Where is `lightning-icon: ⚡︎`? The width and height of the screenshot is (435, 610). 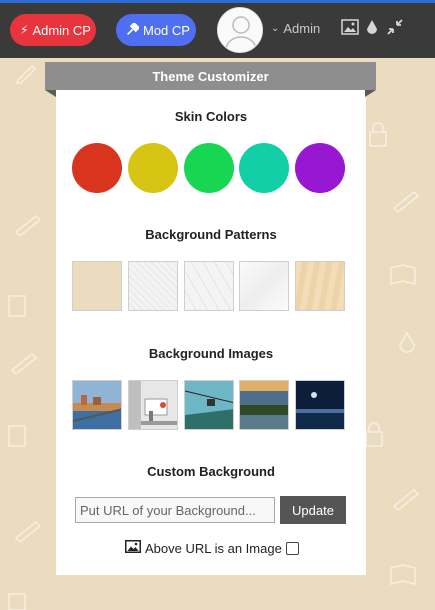 lightning-icon: ⚡︎ is located at coordinates (24, 30).